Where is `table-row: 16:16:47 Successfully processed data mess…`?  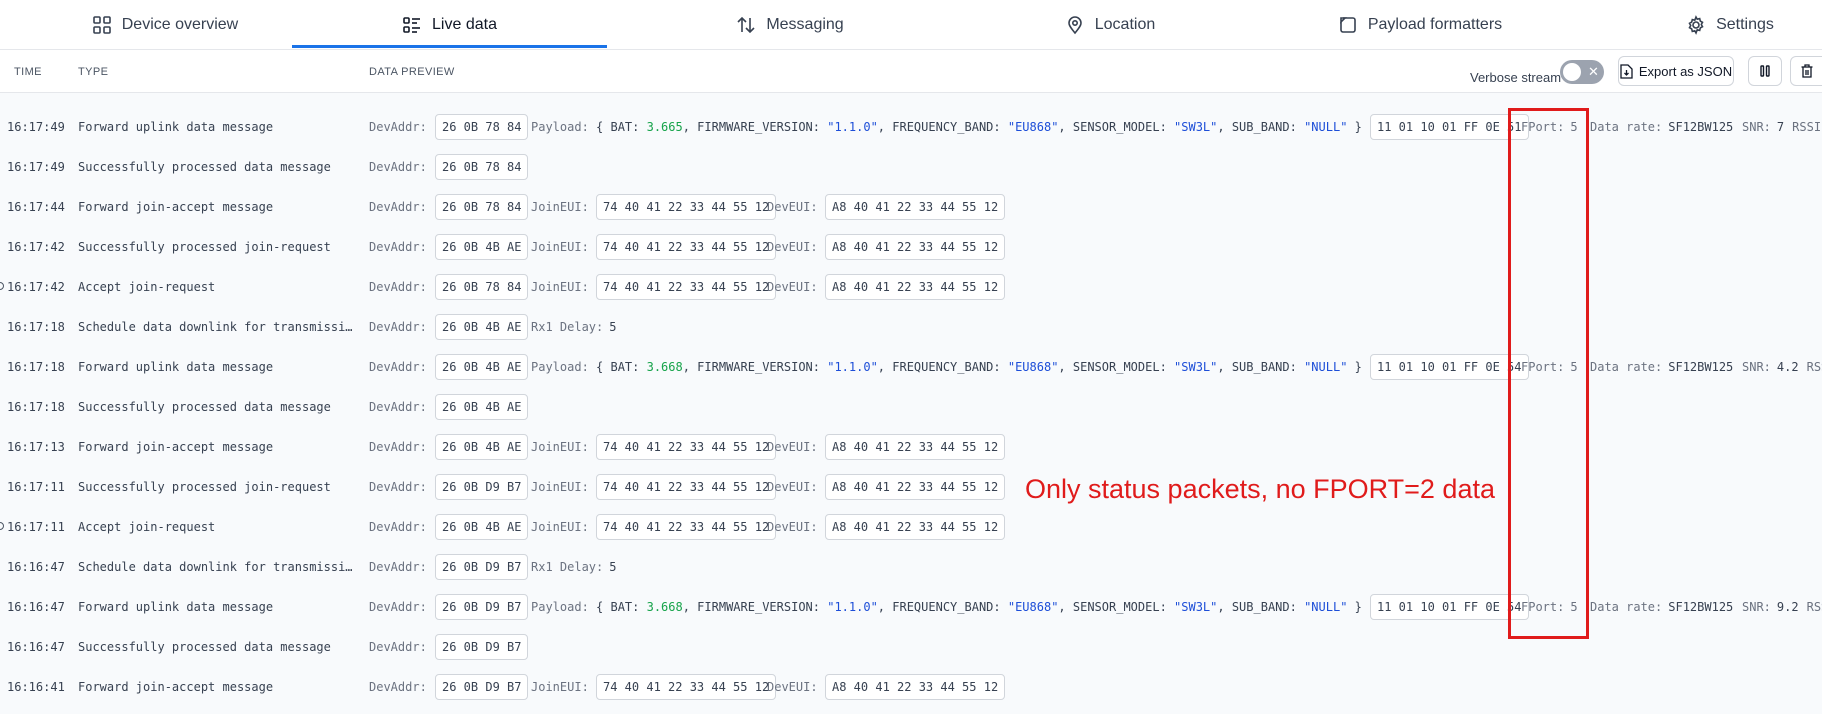 table-row: 16:16:47 Successfully processed data mess… is located at coordinates (911, 647).